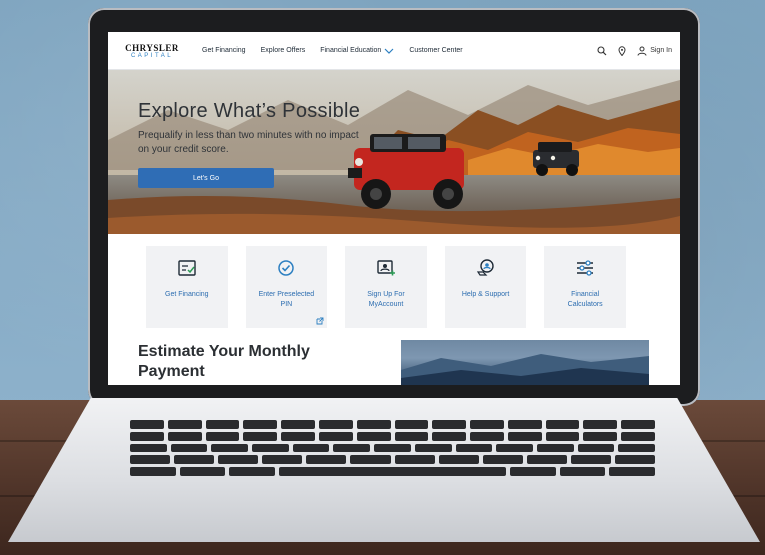 The width and height of the screenshot is (765, 555). What do you see at coordinates (386, 299) in the screenshot?
I see `tile-label: Sign Up For MyAccount` at bounding box center [386, 299].